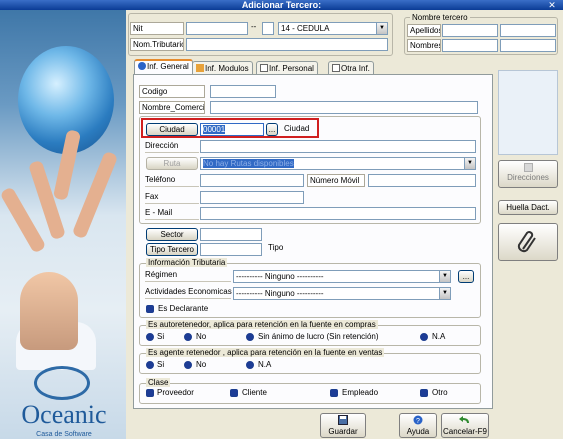 The width and height of the screenshot is (563, 439). What do you see at coordinates (338, 163) in the screenshot?
I see `ruta-select: No hay Rutas disponibles ▼` at bounding box center [338, 163].